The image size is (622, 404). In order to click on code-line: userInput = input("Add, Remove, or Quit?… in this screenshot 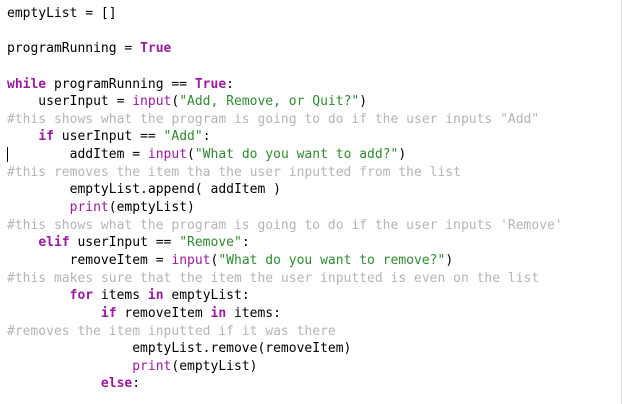, I will do `click(314, 102)`.